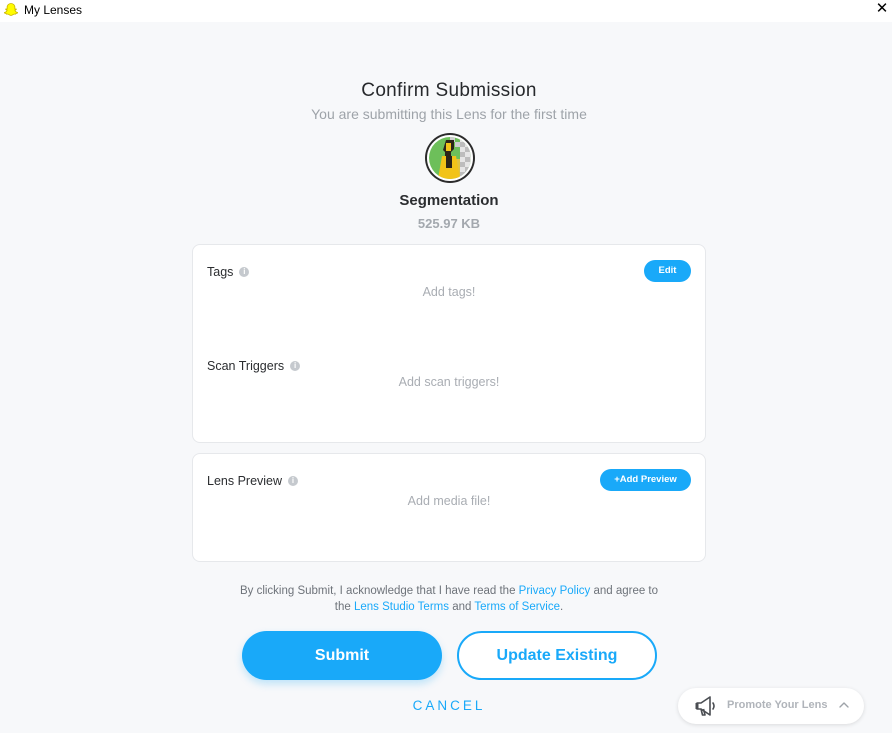  Describe the element at coordinates (667, 271) in the screenshot. I see `edit-tags-button: Edit` at that location.